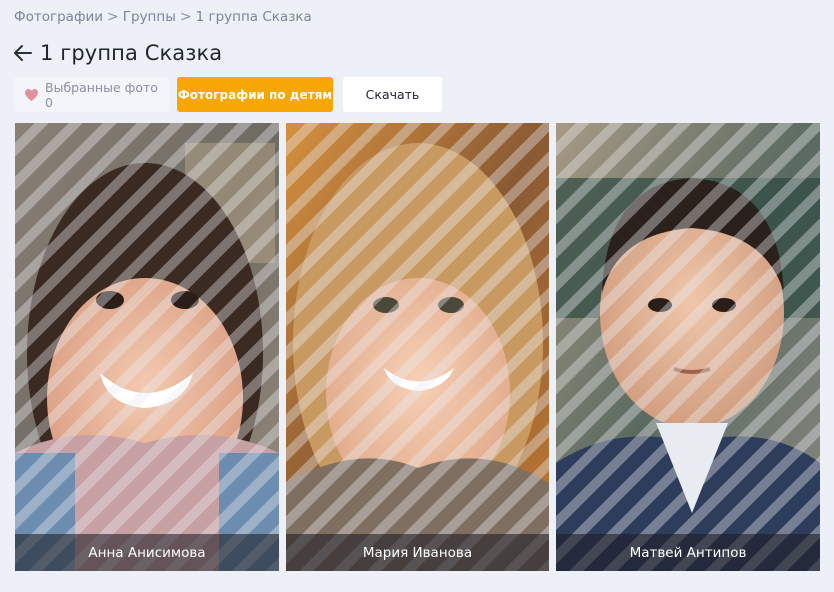 The height and width of the screenshot is (592, 834). I want to click on page-title: 1 группа Сказка, so click(131, 53).